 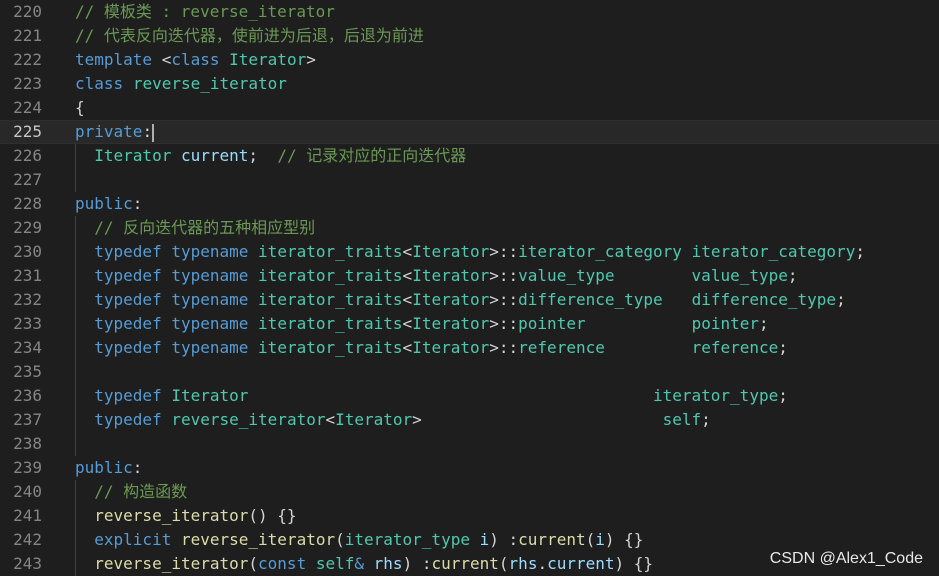 What do you see at coordinates (27, 203) in the screenshot?
I see `line-number: 228` at bounding box center [27, 203].